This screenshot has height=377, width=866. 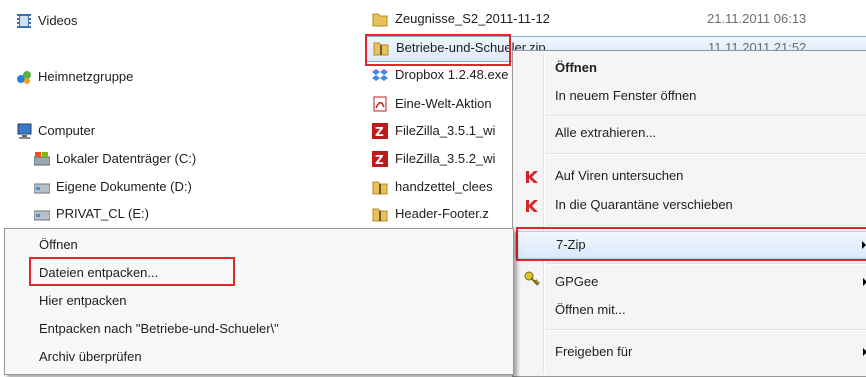 What do you see at coordinates (24, 77) in the screenshot?
I see `homegroup-icon` at bounding box center [24, 77].